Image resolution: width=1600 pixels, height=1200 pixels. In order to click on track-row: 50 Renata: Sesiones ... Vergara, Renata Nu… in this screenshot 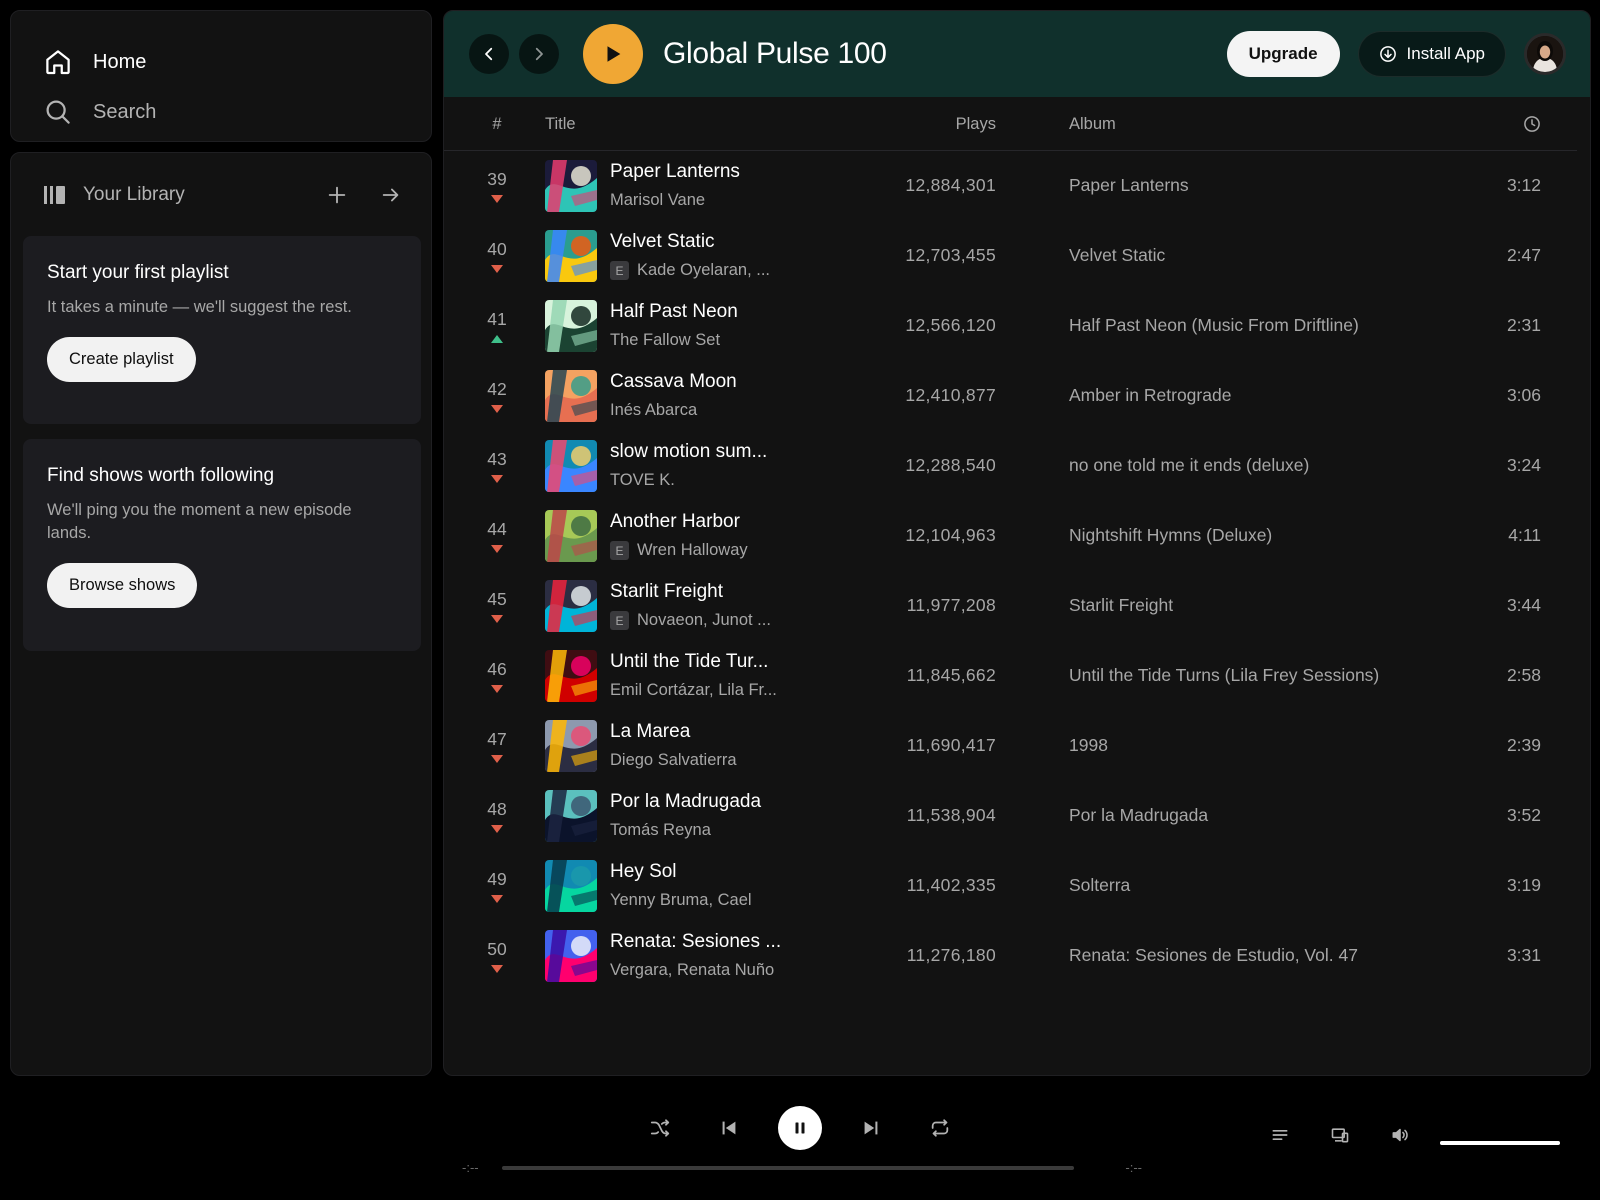, I will do `click(1010, 956)`.